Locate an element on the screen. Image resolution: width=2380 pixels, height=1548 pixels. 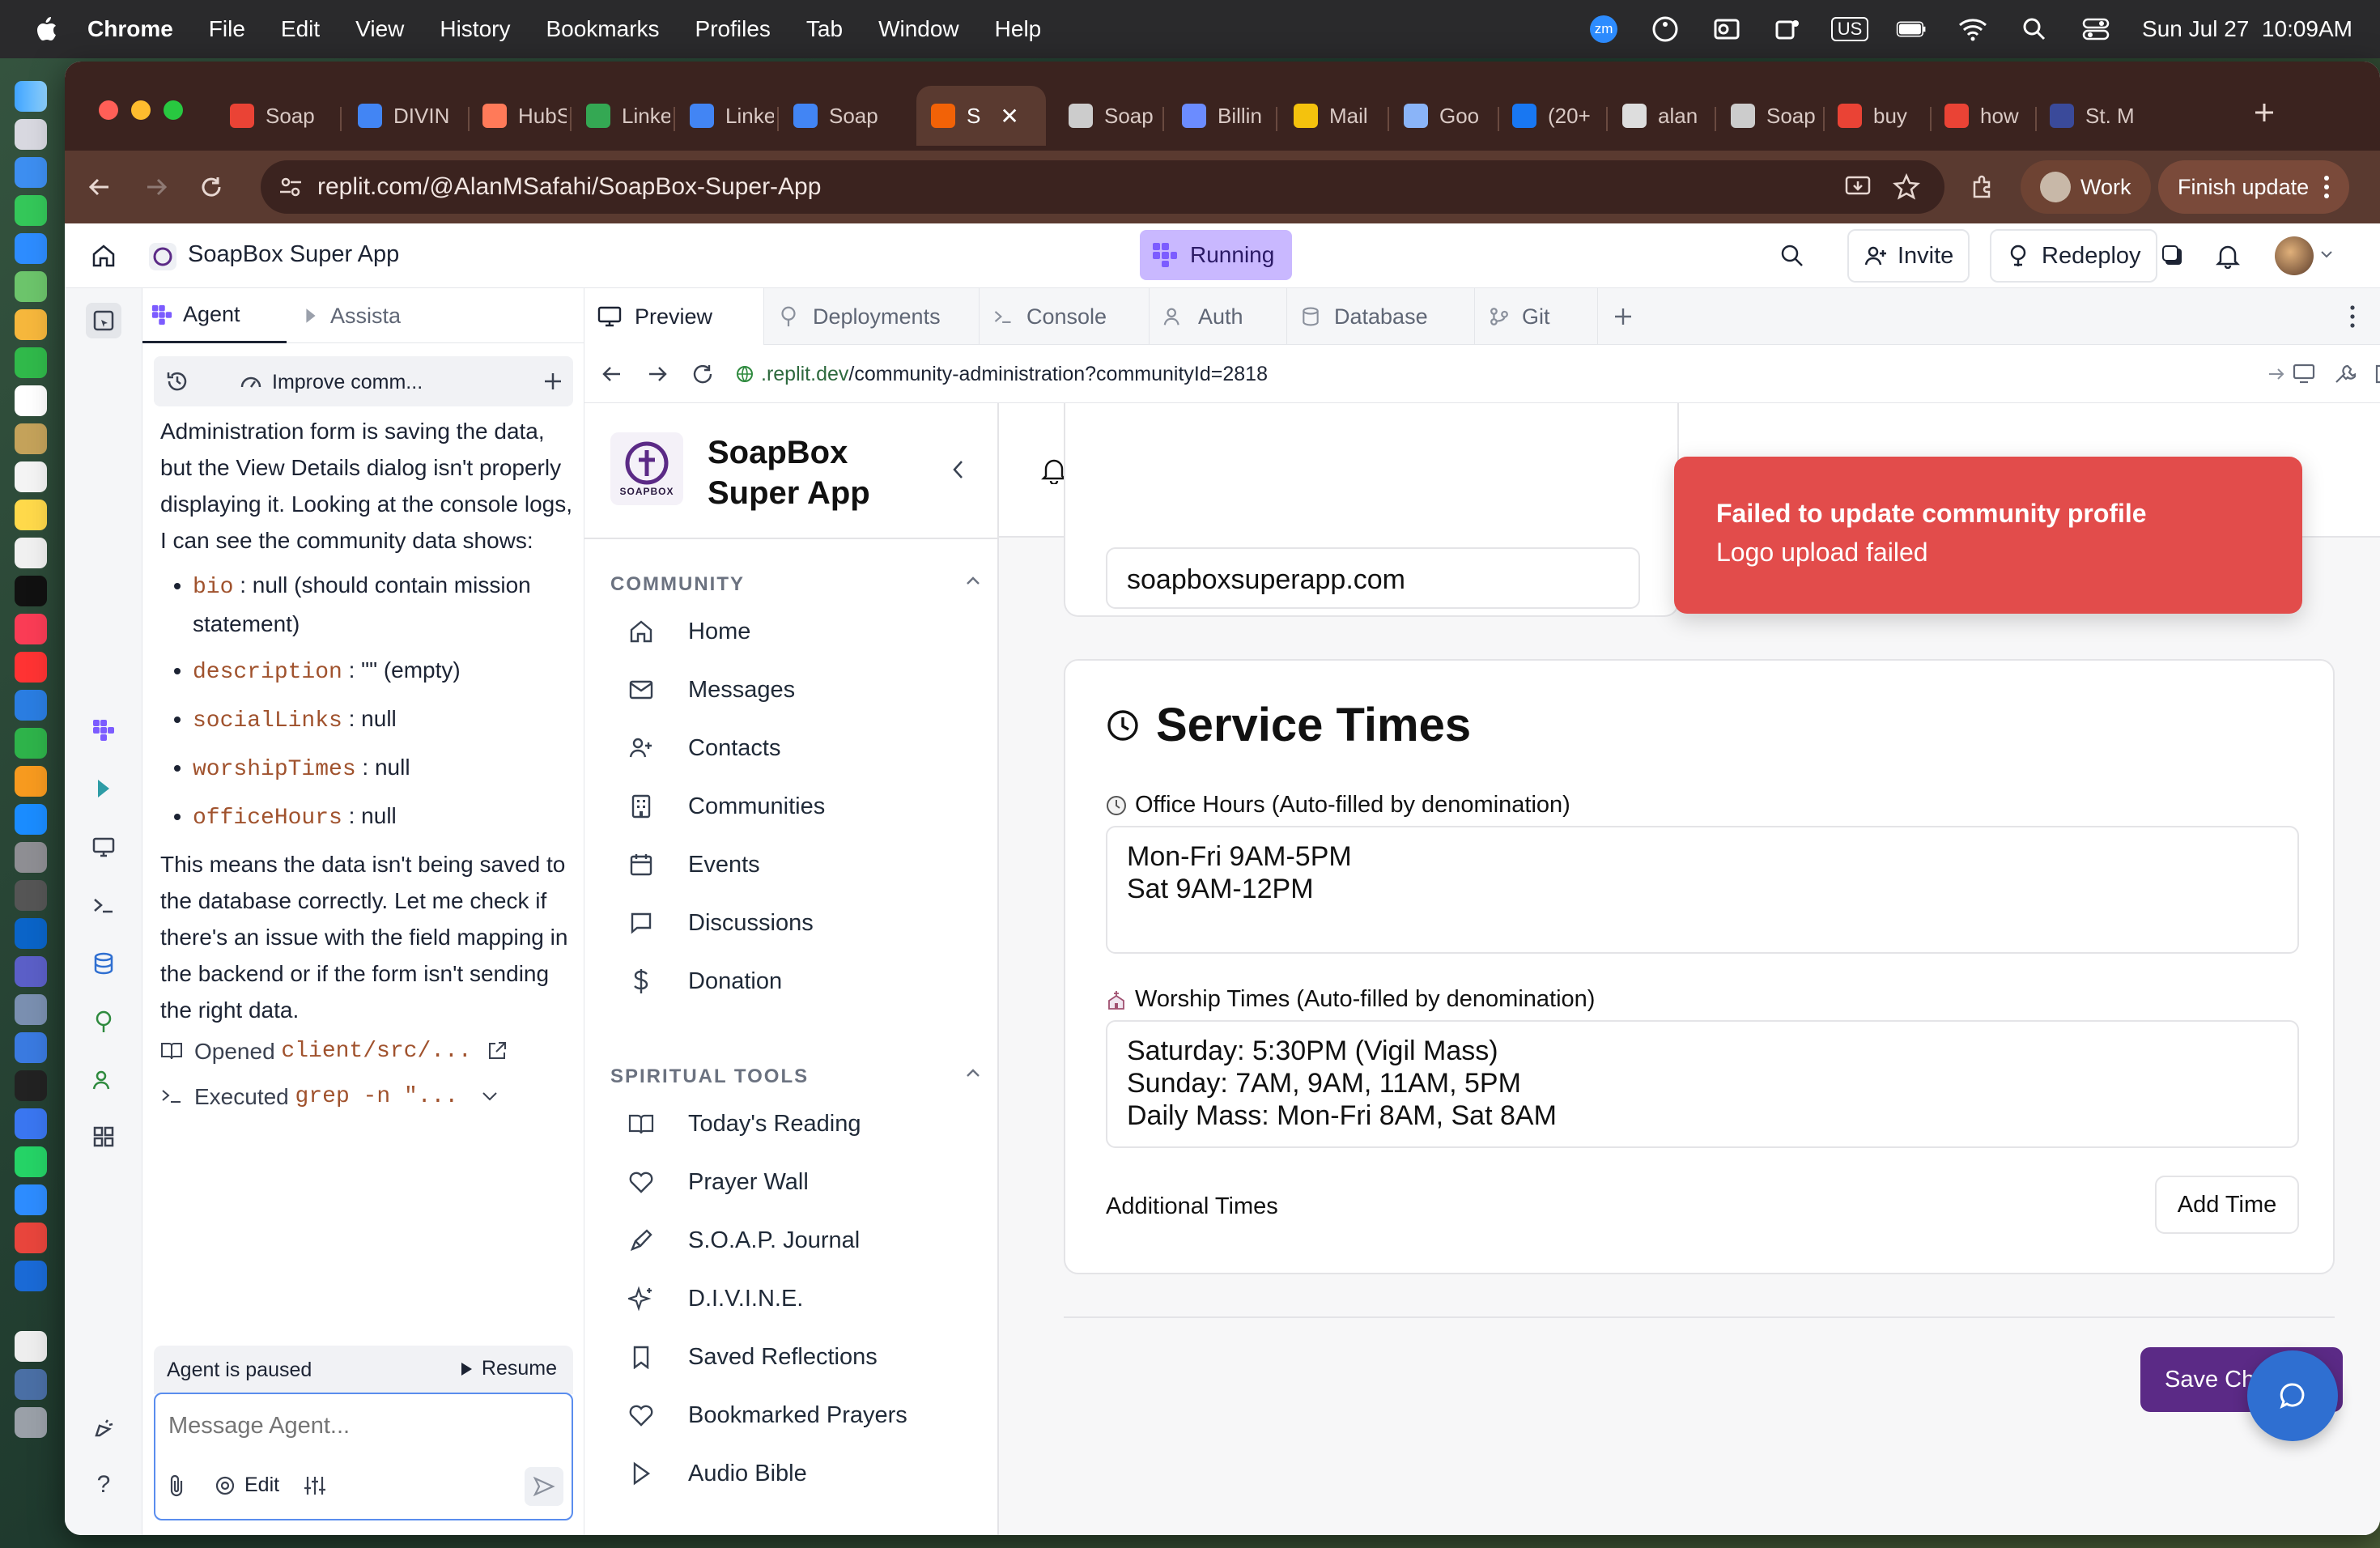
deployments-rail-icon is located at coordinates (103, 1022).